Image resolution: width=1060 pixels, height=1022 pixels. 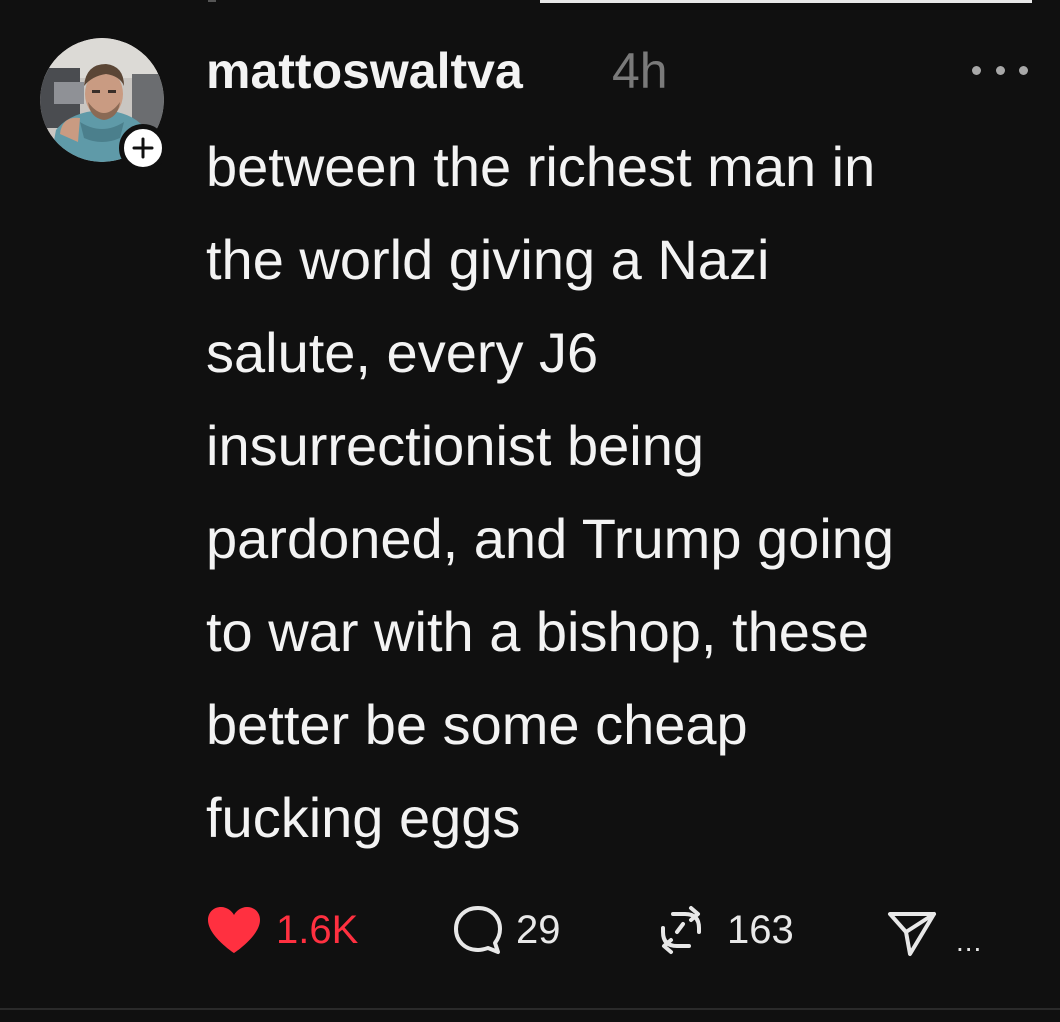 I want to click on repost-count: 163, so click(x=760, y=930).